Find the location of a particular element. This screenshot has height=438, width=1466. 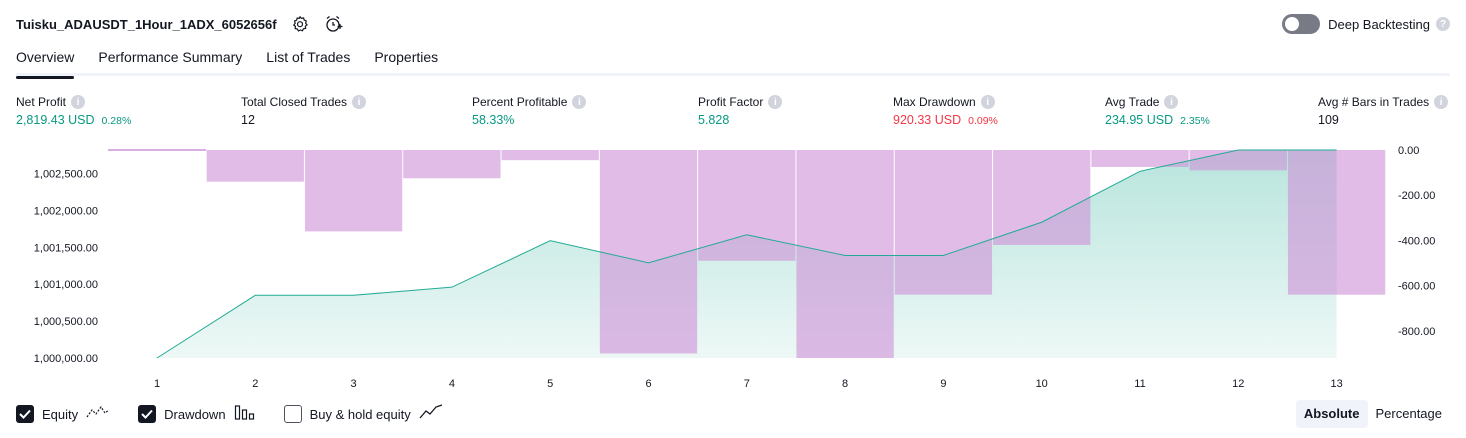

add-alert-clock-icon is located at coordinates (334, 24).